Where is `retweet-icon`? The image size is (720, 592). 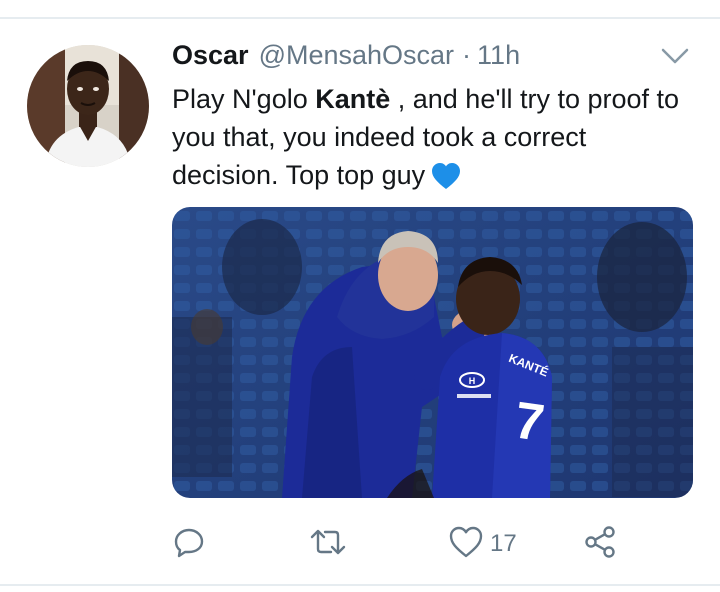 retweet-icon is located at coordinates (328, 544).